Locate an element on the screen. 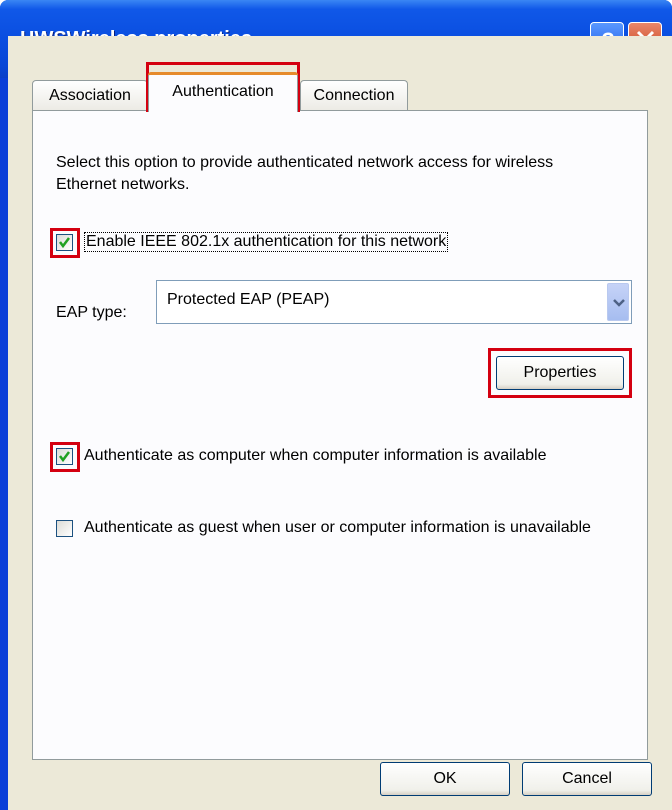 Image resolution: width=672 pixels, height=810 pixels. tab-association: Association is located at coordinates (90, 95).